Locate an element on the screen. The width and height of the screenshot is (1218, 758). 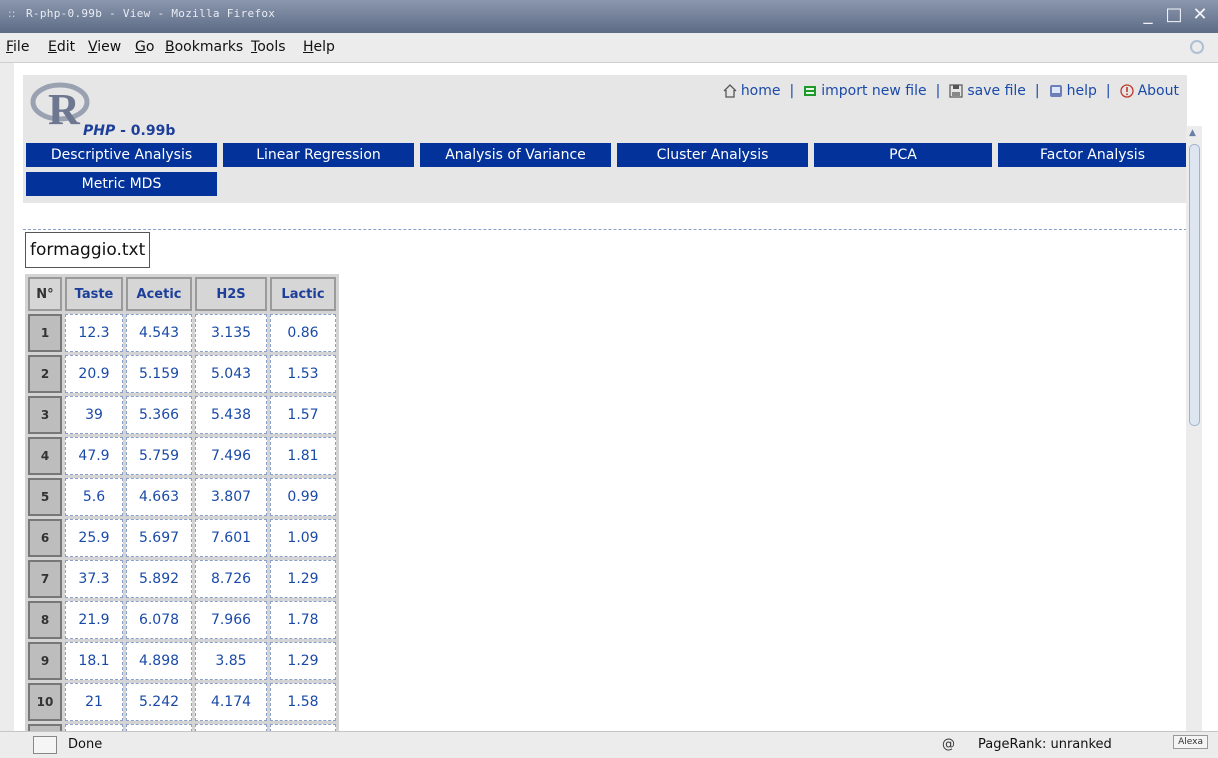
table-row: 1 12.3 4.543 3.135 0.86 is located at coordinates (182, 333).